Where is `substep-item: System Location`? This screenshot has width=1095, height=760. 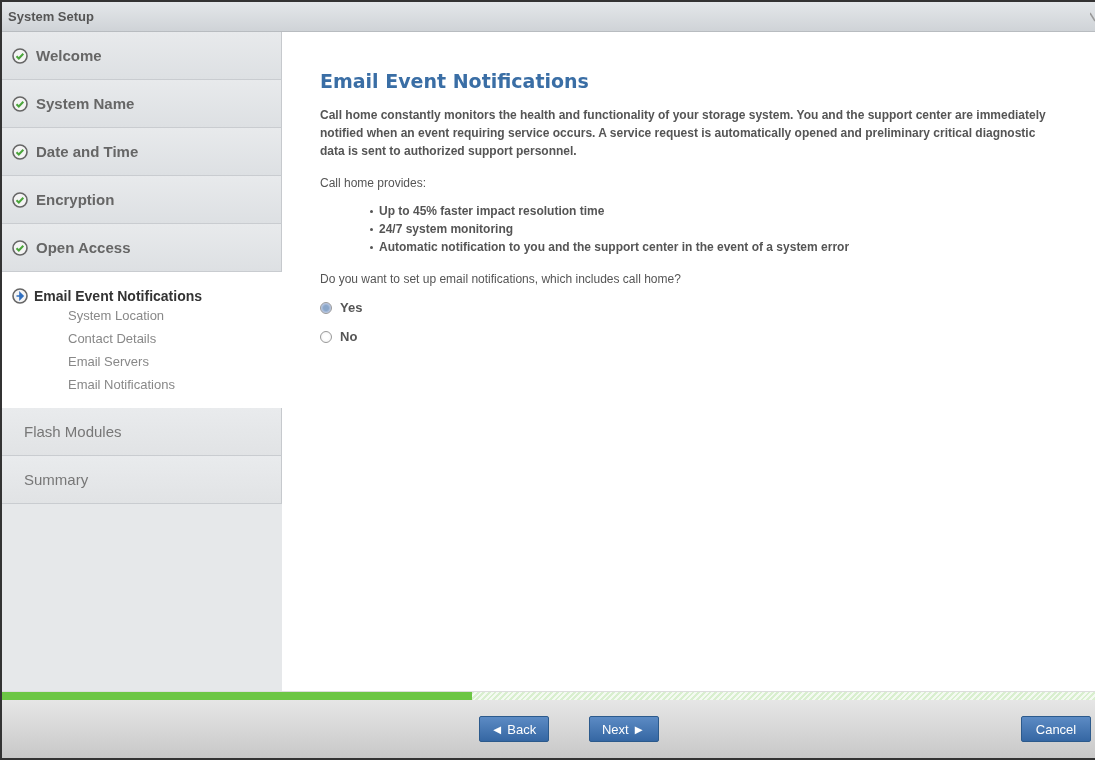 substep-item: System Location is located at coordinates (147, 315).